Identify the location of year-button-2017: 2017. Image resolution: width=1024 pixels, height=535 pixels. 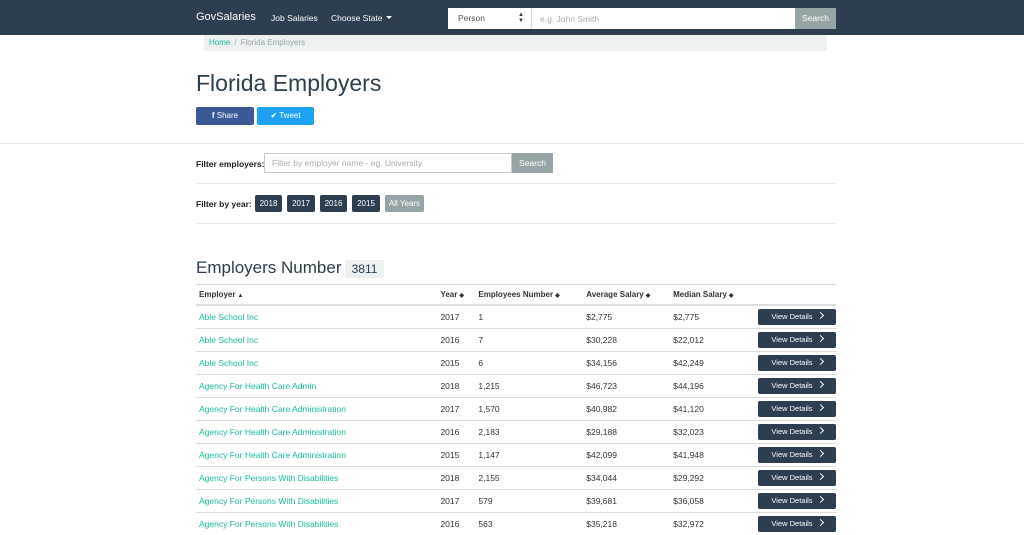
(301, 203).